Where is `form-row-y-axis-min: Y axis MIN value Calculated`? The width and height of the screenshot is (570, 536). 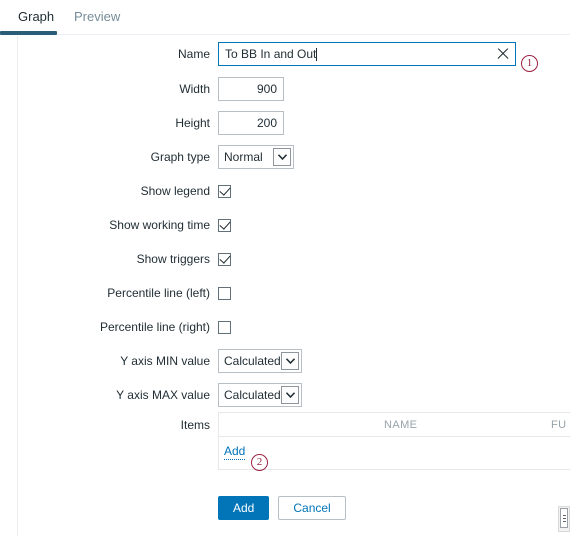 form-row-y-axis-min: Y axis MIN value Calculated is located at coordinates (285, 361).